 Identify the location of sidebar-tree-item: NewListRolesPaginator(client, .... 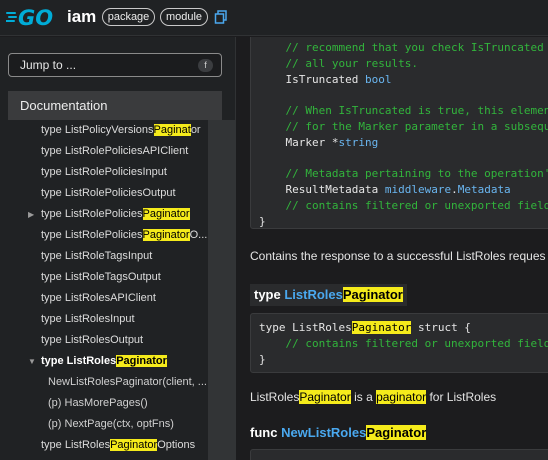
(108, 382).